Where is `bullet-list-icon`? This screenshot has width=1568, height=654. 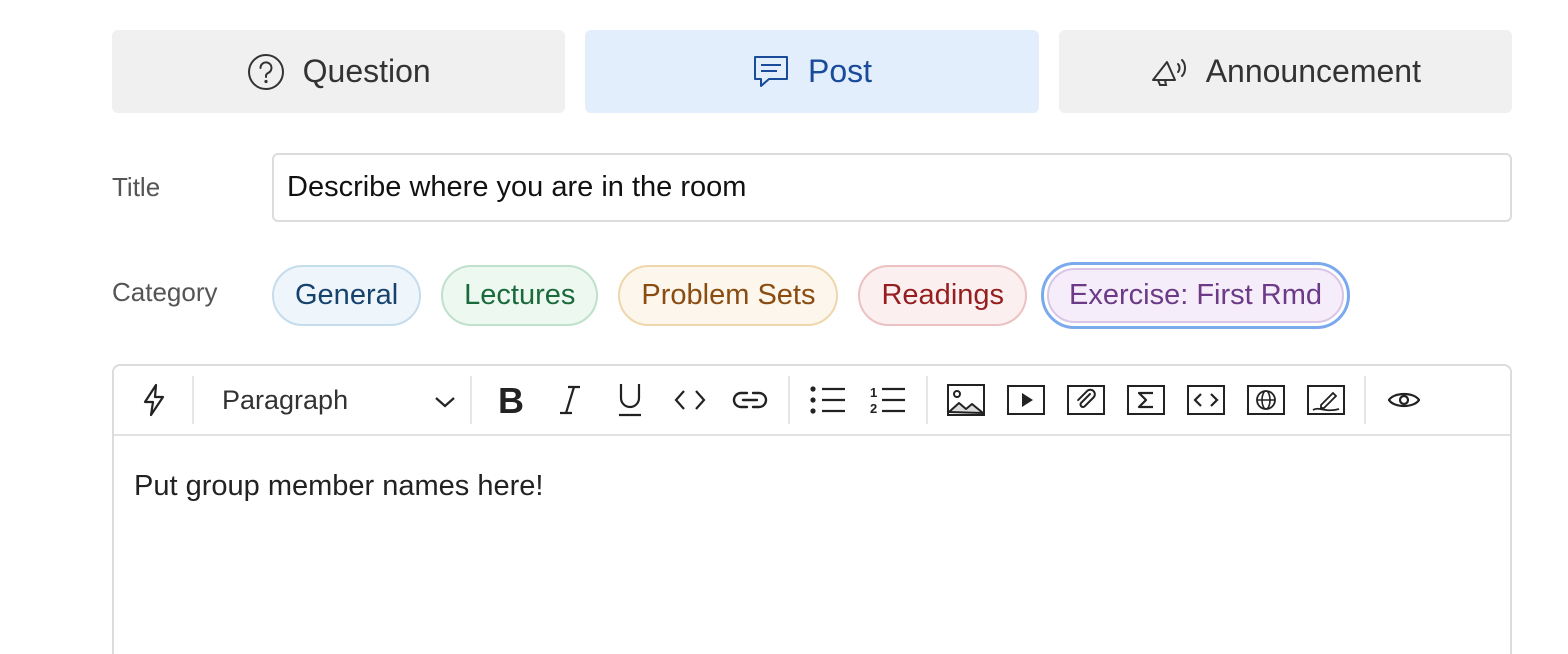
bullet-list-icon is located at coordinates (828, 400).